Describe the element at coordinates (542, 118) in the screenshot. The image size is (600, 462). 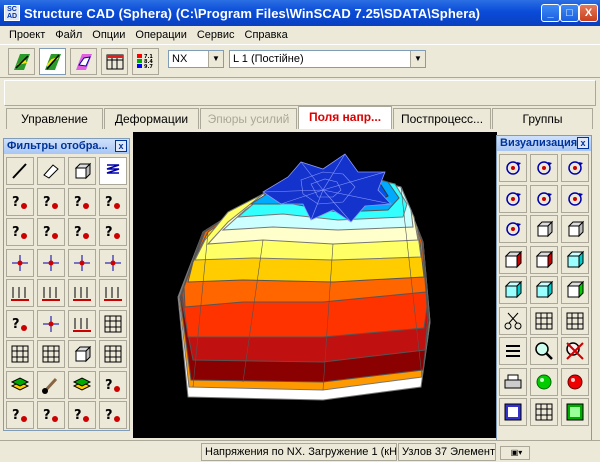
I see `tab-groups: Группы` at that location.